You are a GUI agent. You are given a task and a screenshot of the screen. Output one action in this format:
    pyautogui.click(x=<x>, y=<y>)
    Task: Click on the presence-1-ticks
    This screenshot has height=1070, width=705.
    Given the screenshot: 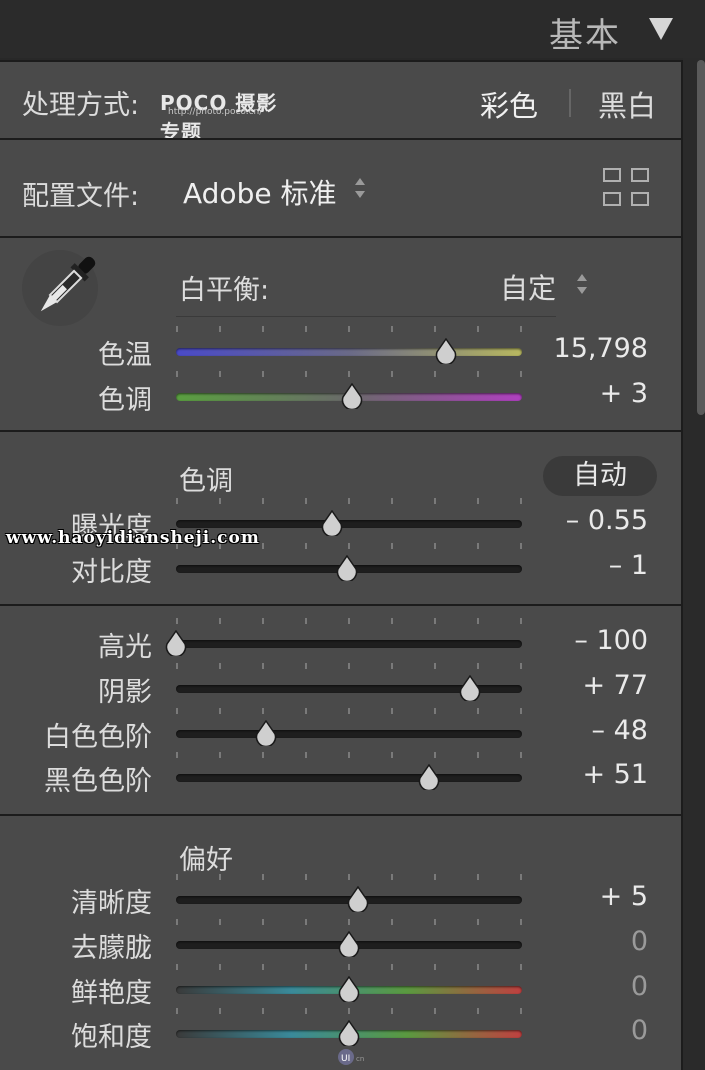 What is the action you would take?
    pyautogui.click(x=349, y=924)
    